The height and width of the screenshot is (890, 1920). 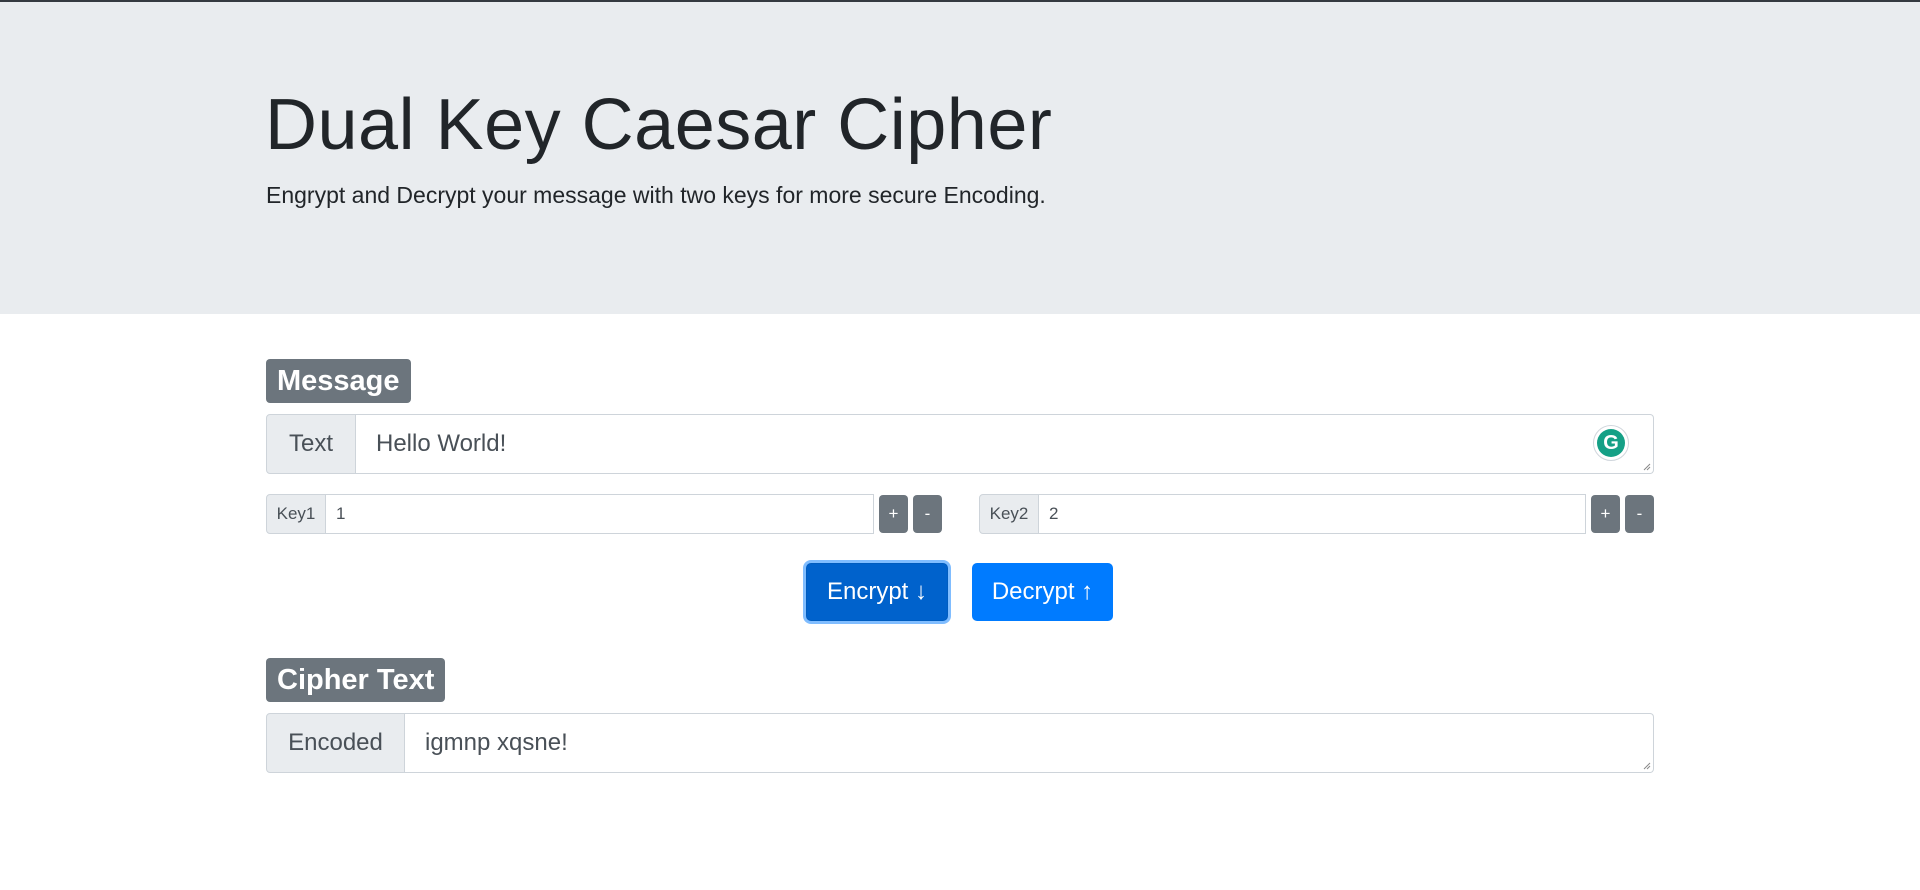 I want to click on message-addon-label: Text, so click(x=311, y=444).